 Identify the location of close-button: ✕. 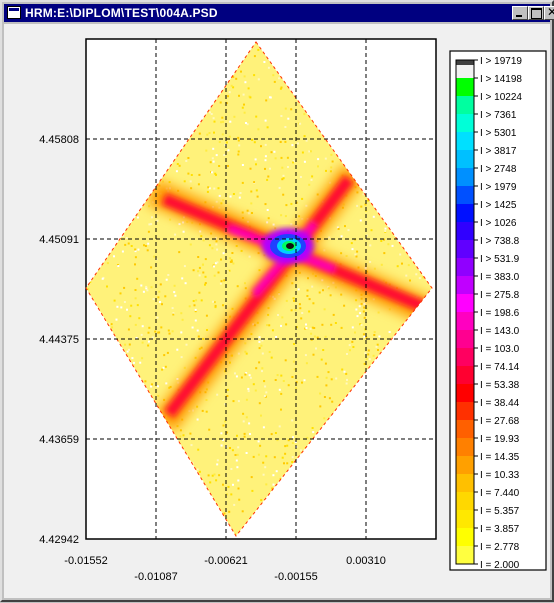
(549, 12).